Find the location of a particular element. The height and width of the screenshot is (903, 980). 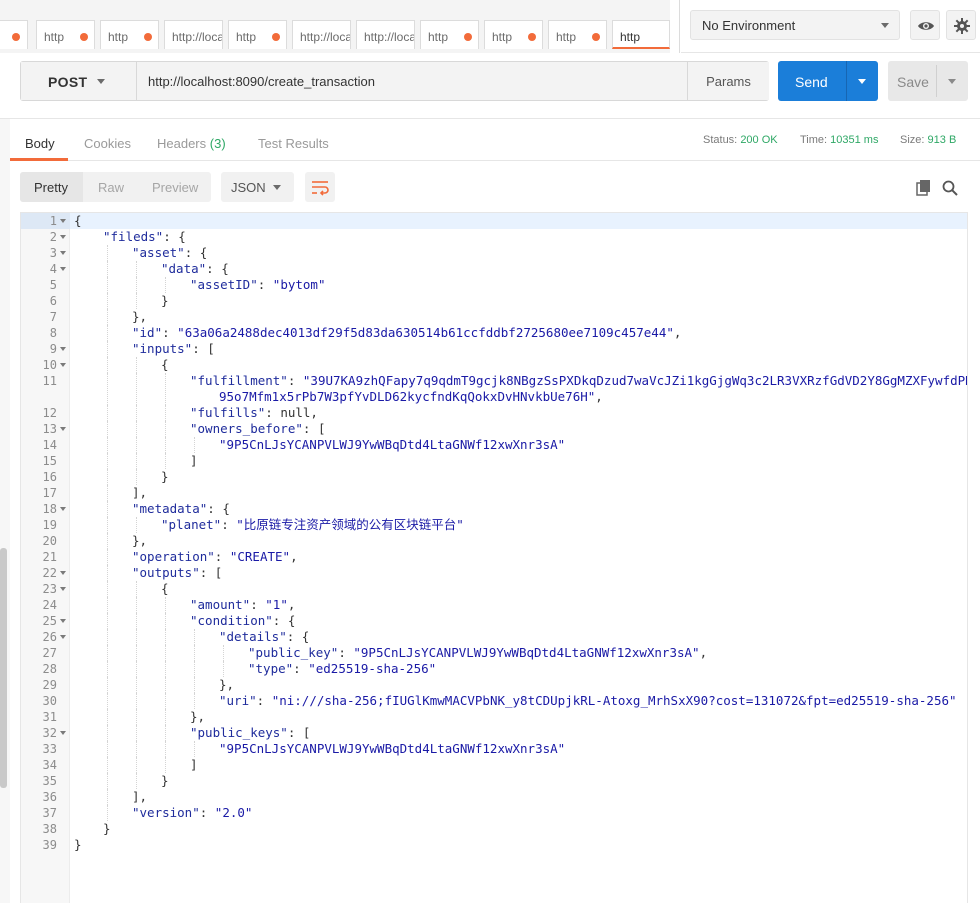

code-line: 20}, is located at coordinates (494, 541).